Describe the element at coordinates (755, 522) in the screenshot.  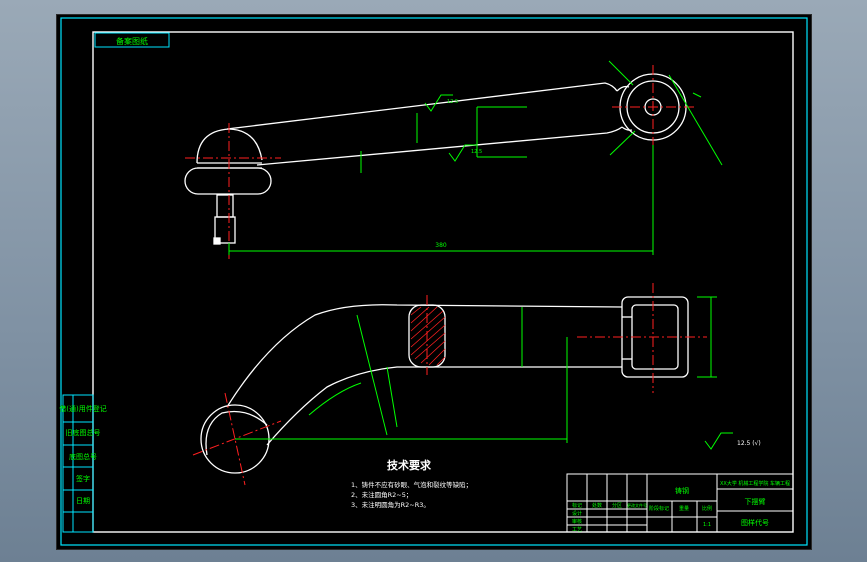
I see `drawing-number: 图样代号` at that location.